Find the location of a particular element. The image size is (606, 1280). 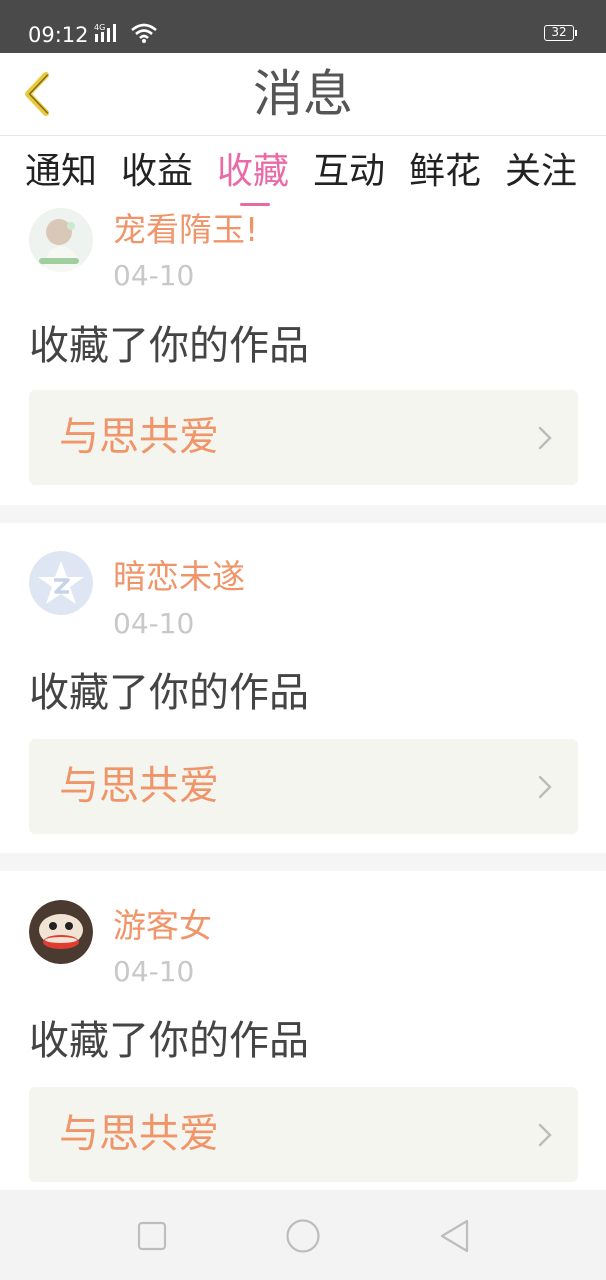

signal-icon: 4G is located at coordinates (105, 32).